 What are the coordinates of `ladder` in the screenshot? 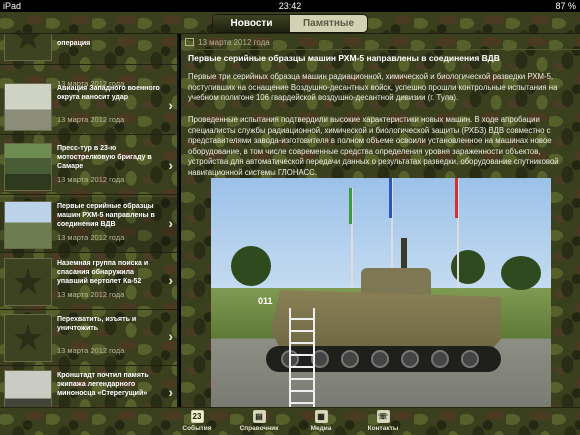 It's located at (302, 357).